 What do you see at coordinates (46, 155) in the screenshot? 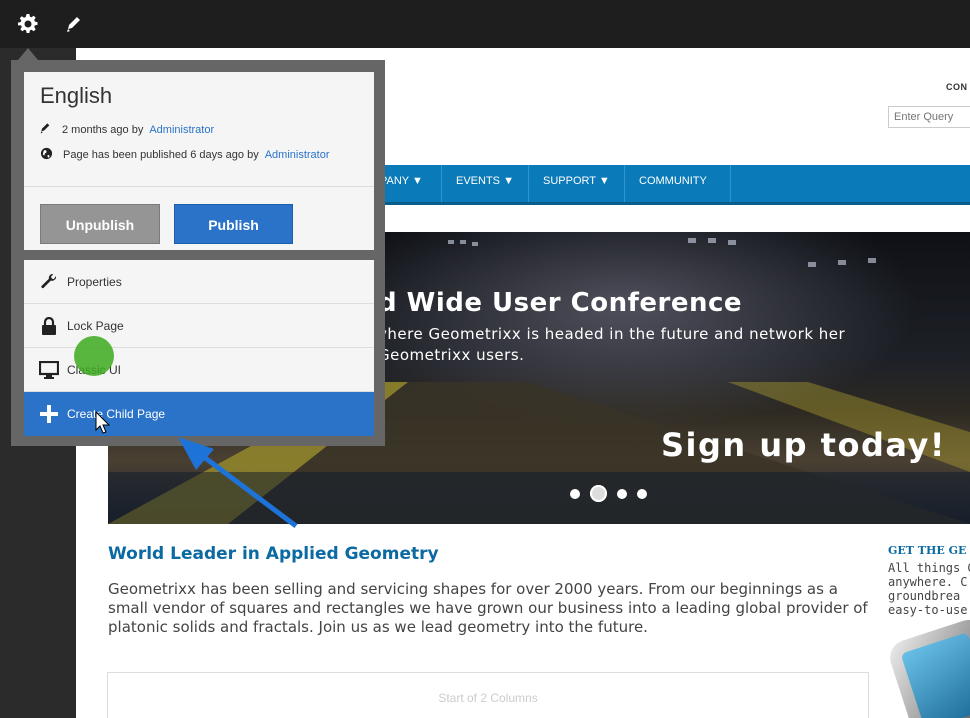
I see `globe-icon` at bounding box center [46, 155].